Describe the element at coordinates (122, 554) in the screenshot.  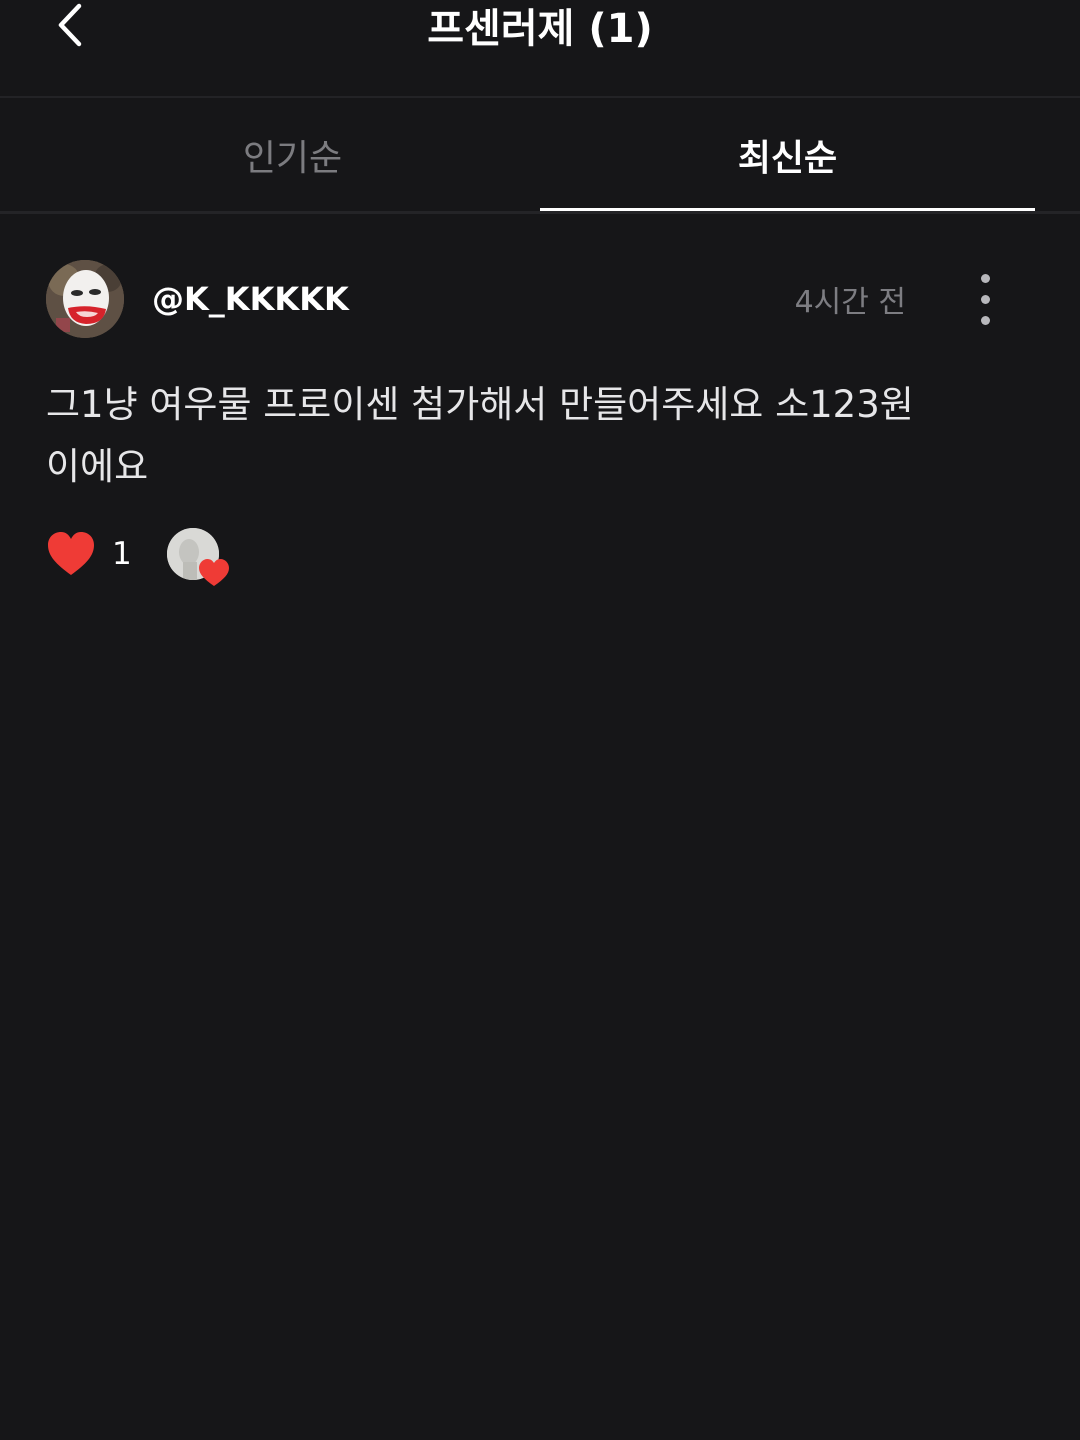
I see `like-count: 1` at that location.